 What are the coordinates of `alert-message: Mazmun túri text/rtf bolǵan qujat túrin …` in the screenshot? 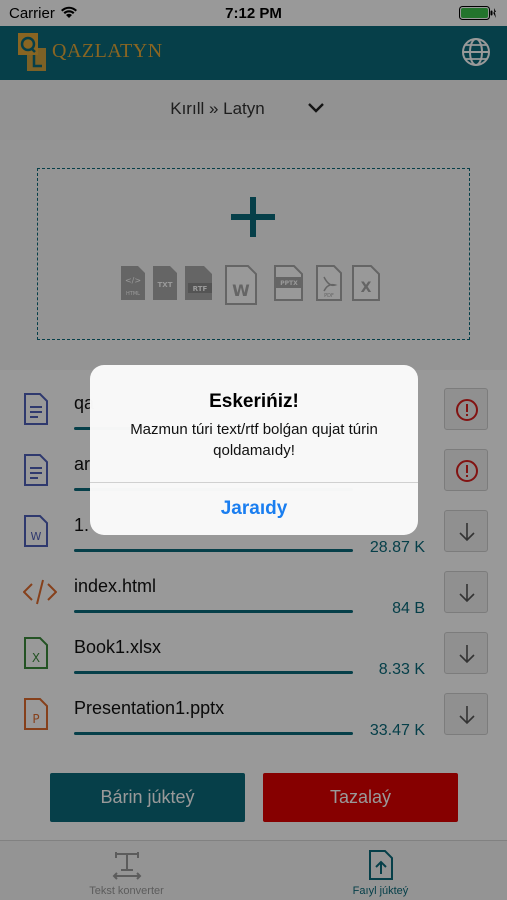 It's located at (254, 440).